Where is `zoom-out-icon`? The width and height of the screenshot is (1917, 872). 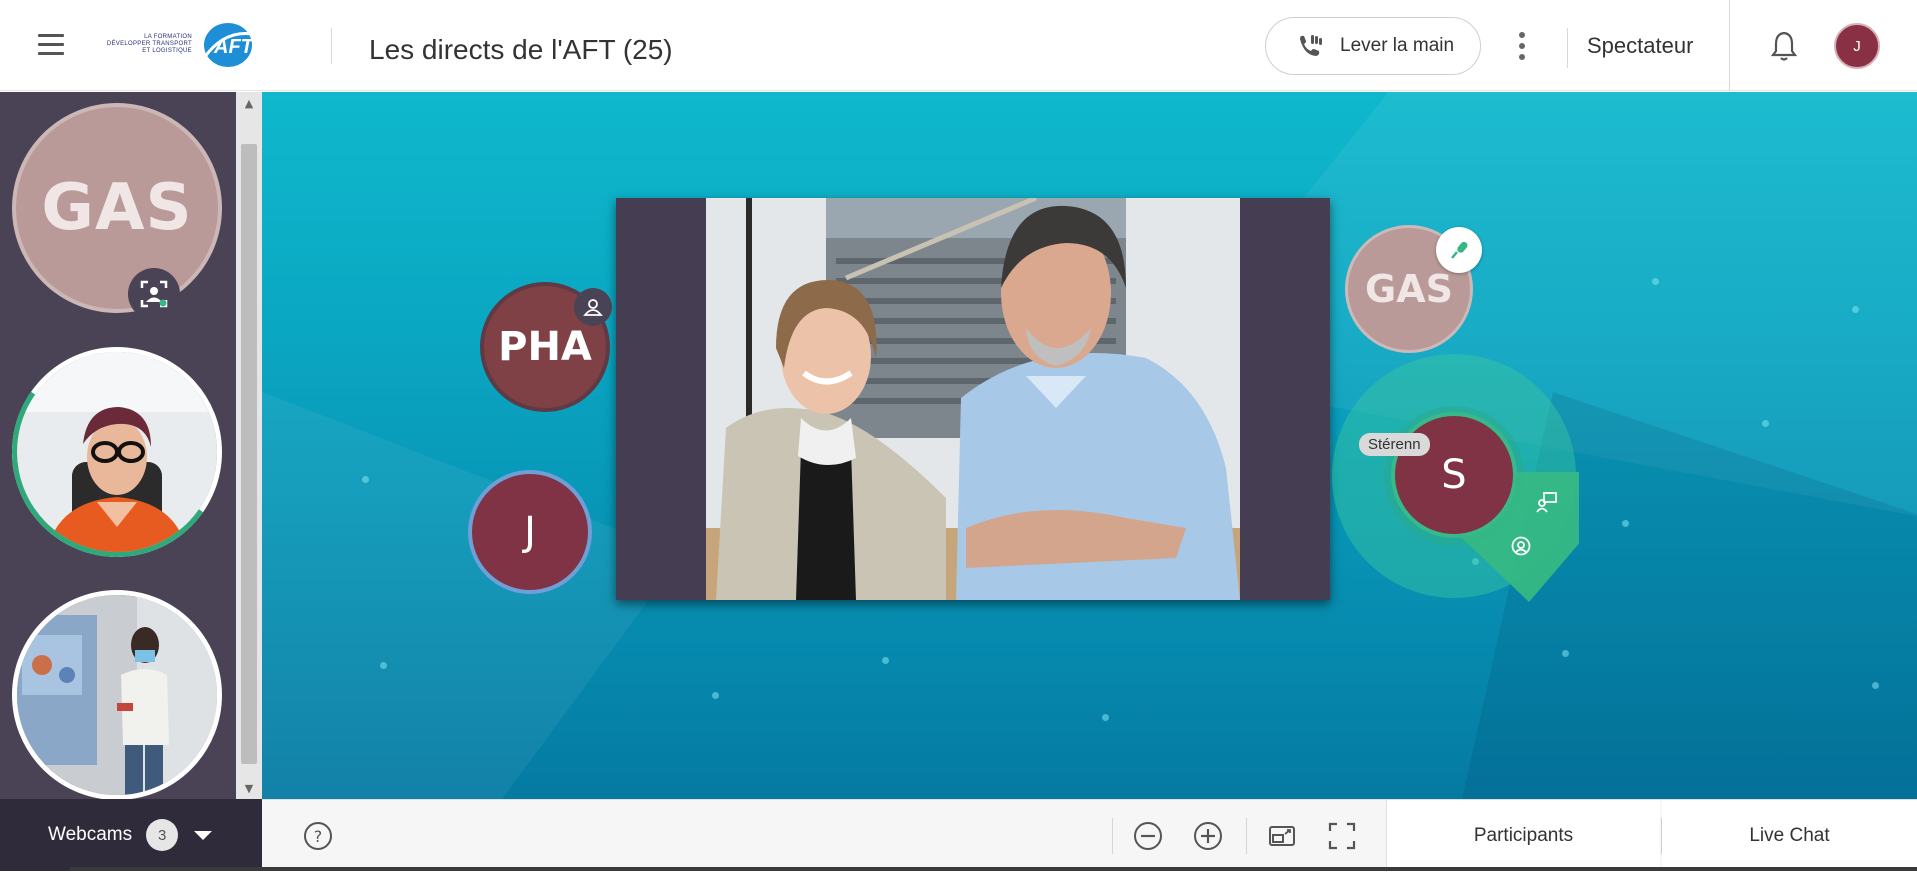 zoom-out-icon is located at coordinates (1148, 836).